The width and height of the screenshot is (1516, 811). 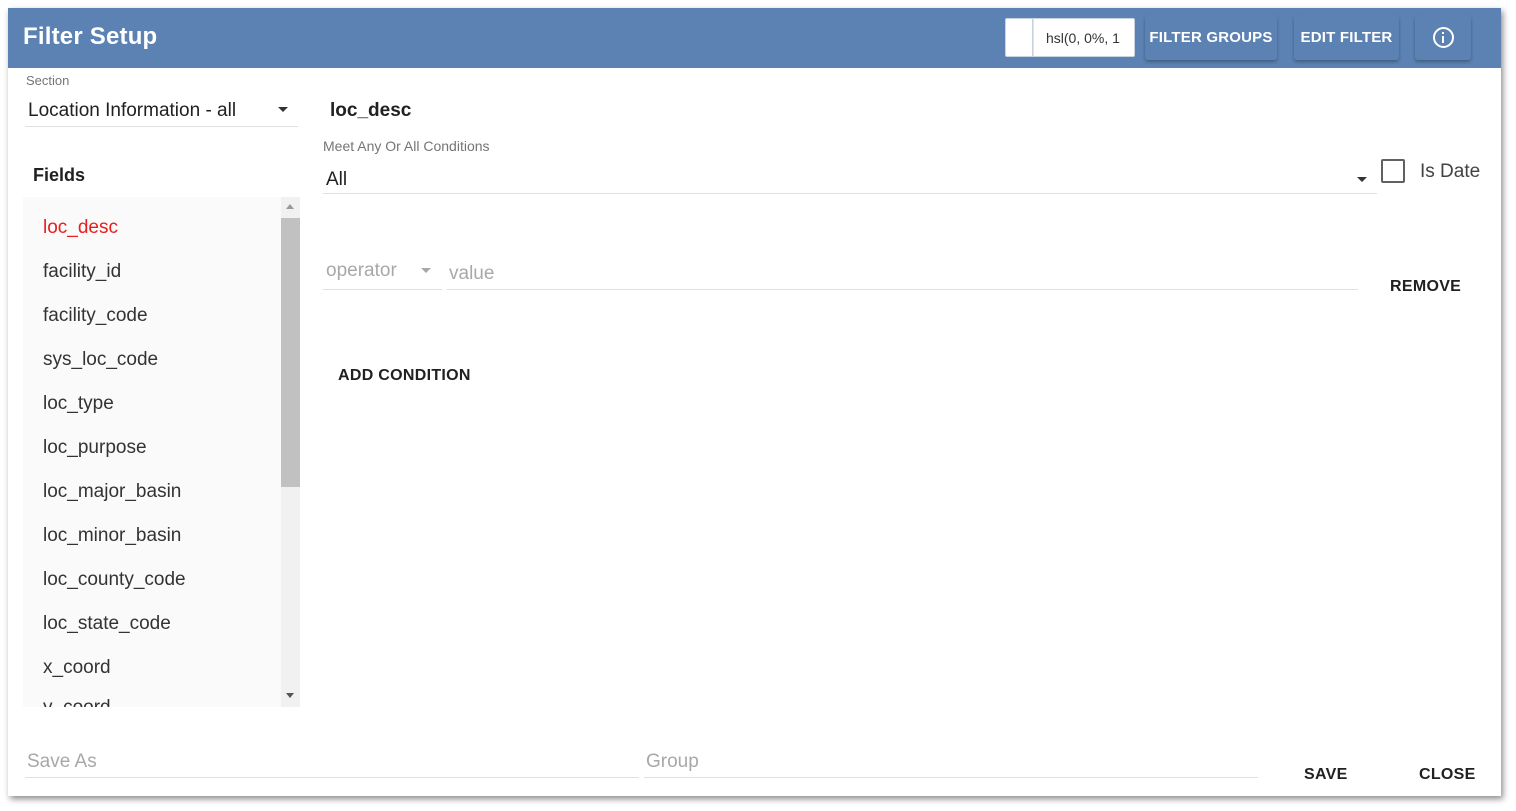 I want to click on condition-value-input, so click(x=902, y=274).